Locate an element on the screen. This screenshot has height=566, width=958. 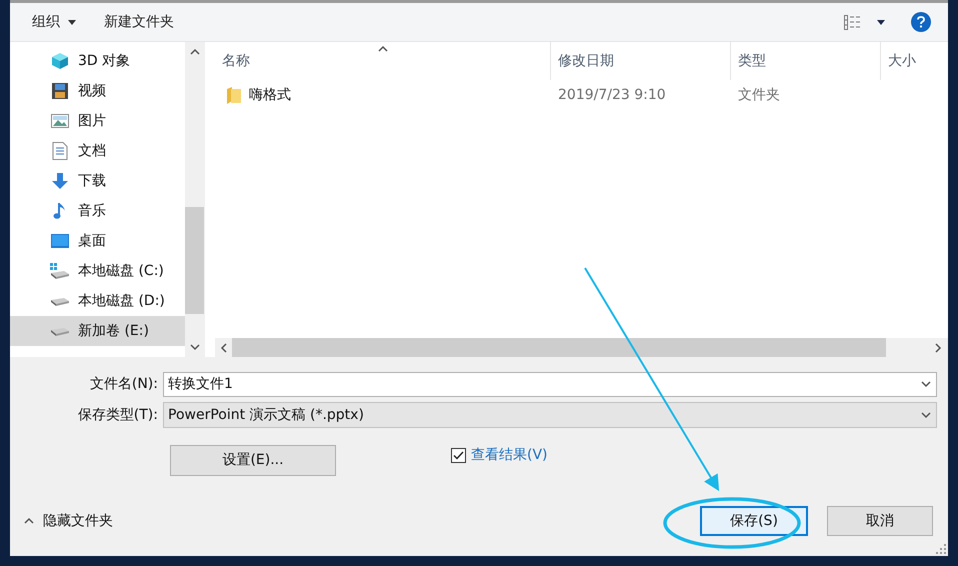
details-view-icon is located at coordinates (852, 22).